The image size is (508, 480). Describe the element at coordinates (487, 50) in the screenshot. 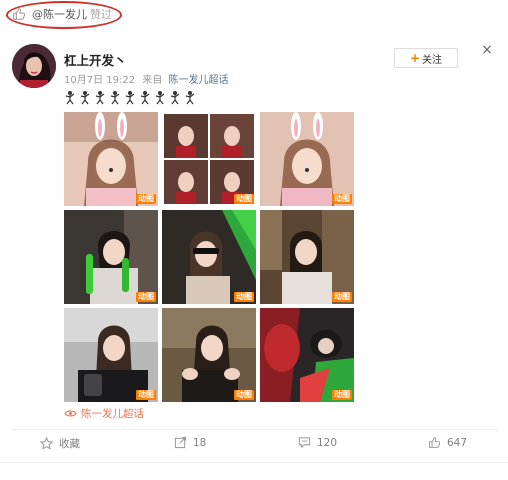

I see `close-icon: ×` at that location.